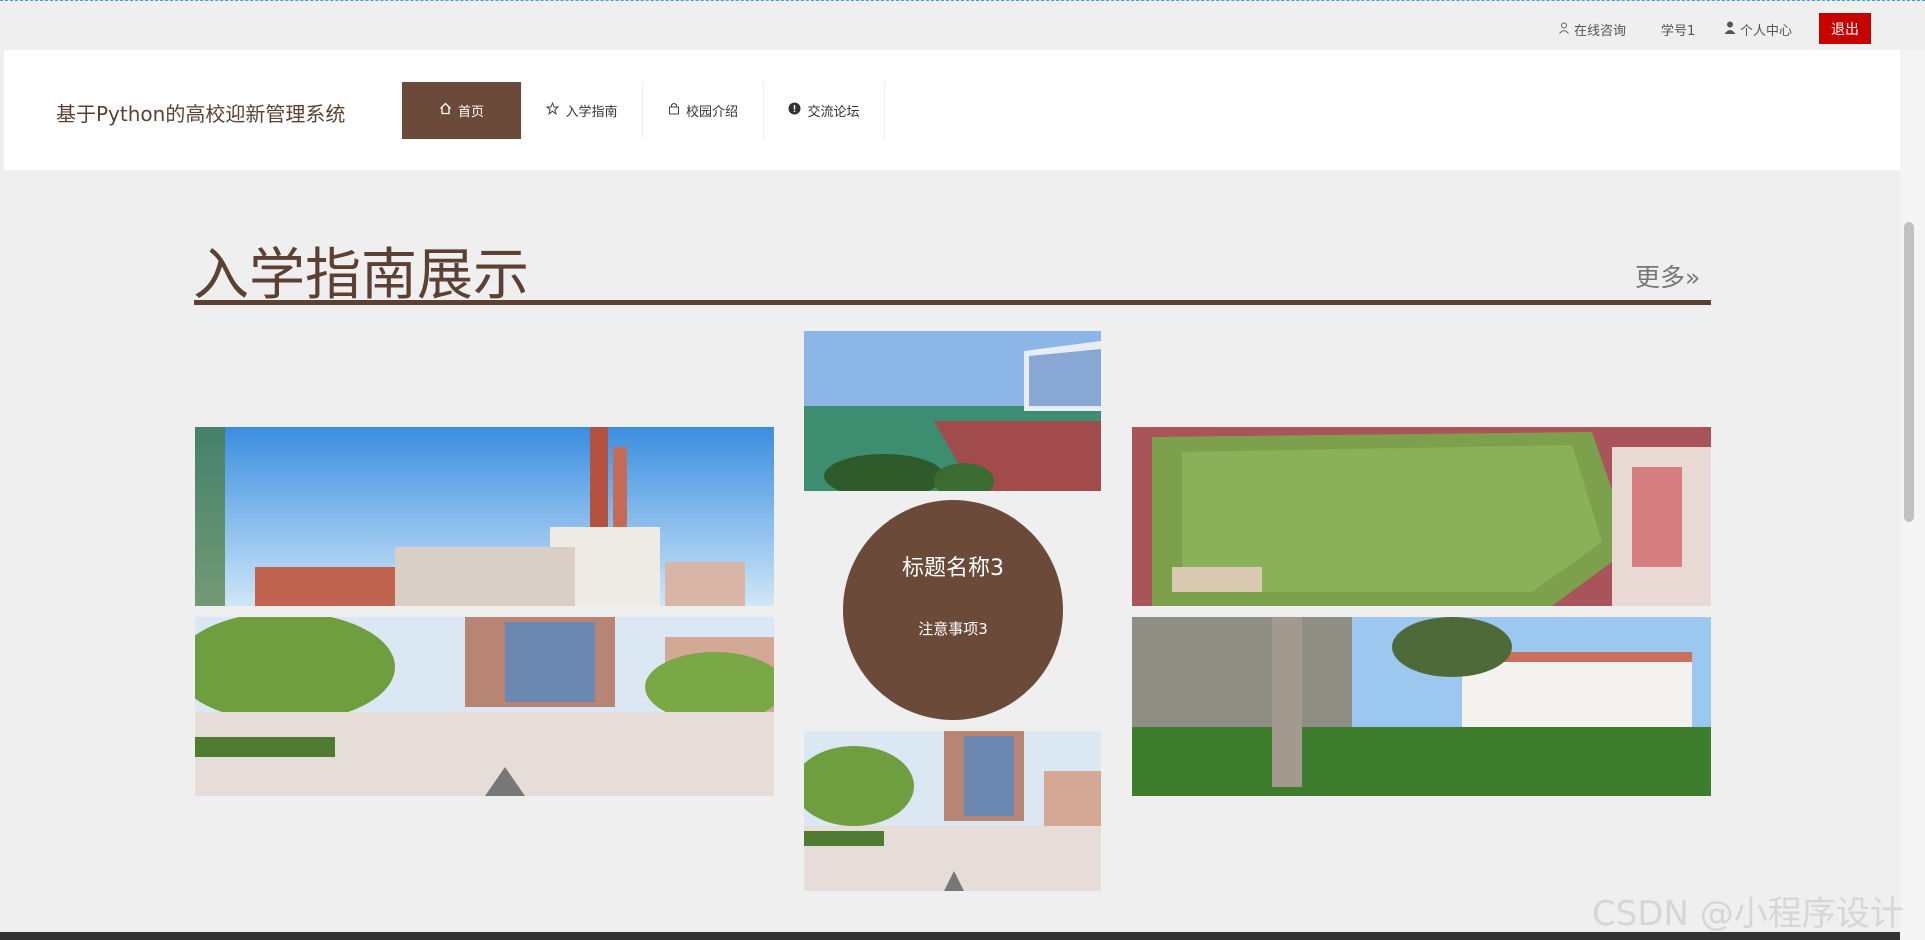  I want to click on main-nav: 首页 入学指南 校园介绍 交流论坛, so click(643, 110).